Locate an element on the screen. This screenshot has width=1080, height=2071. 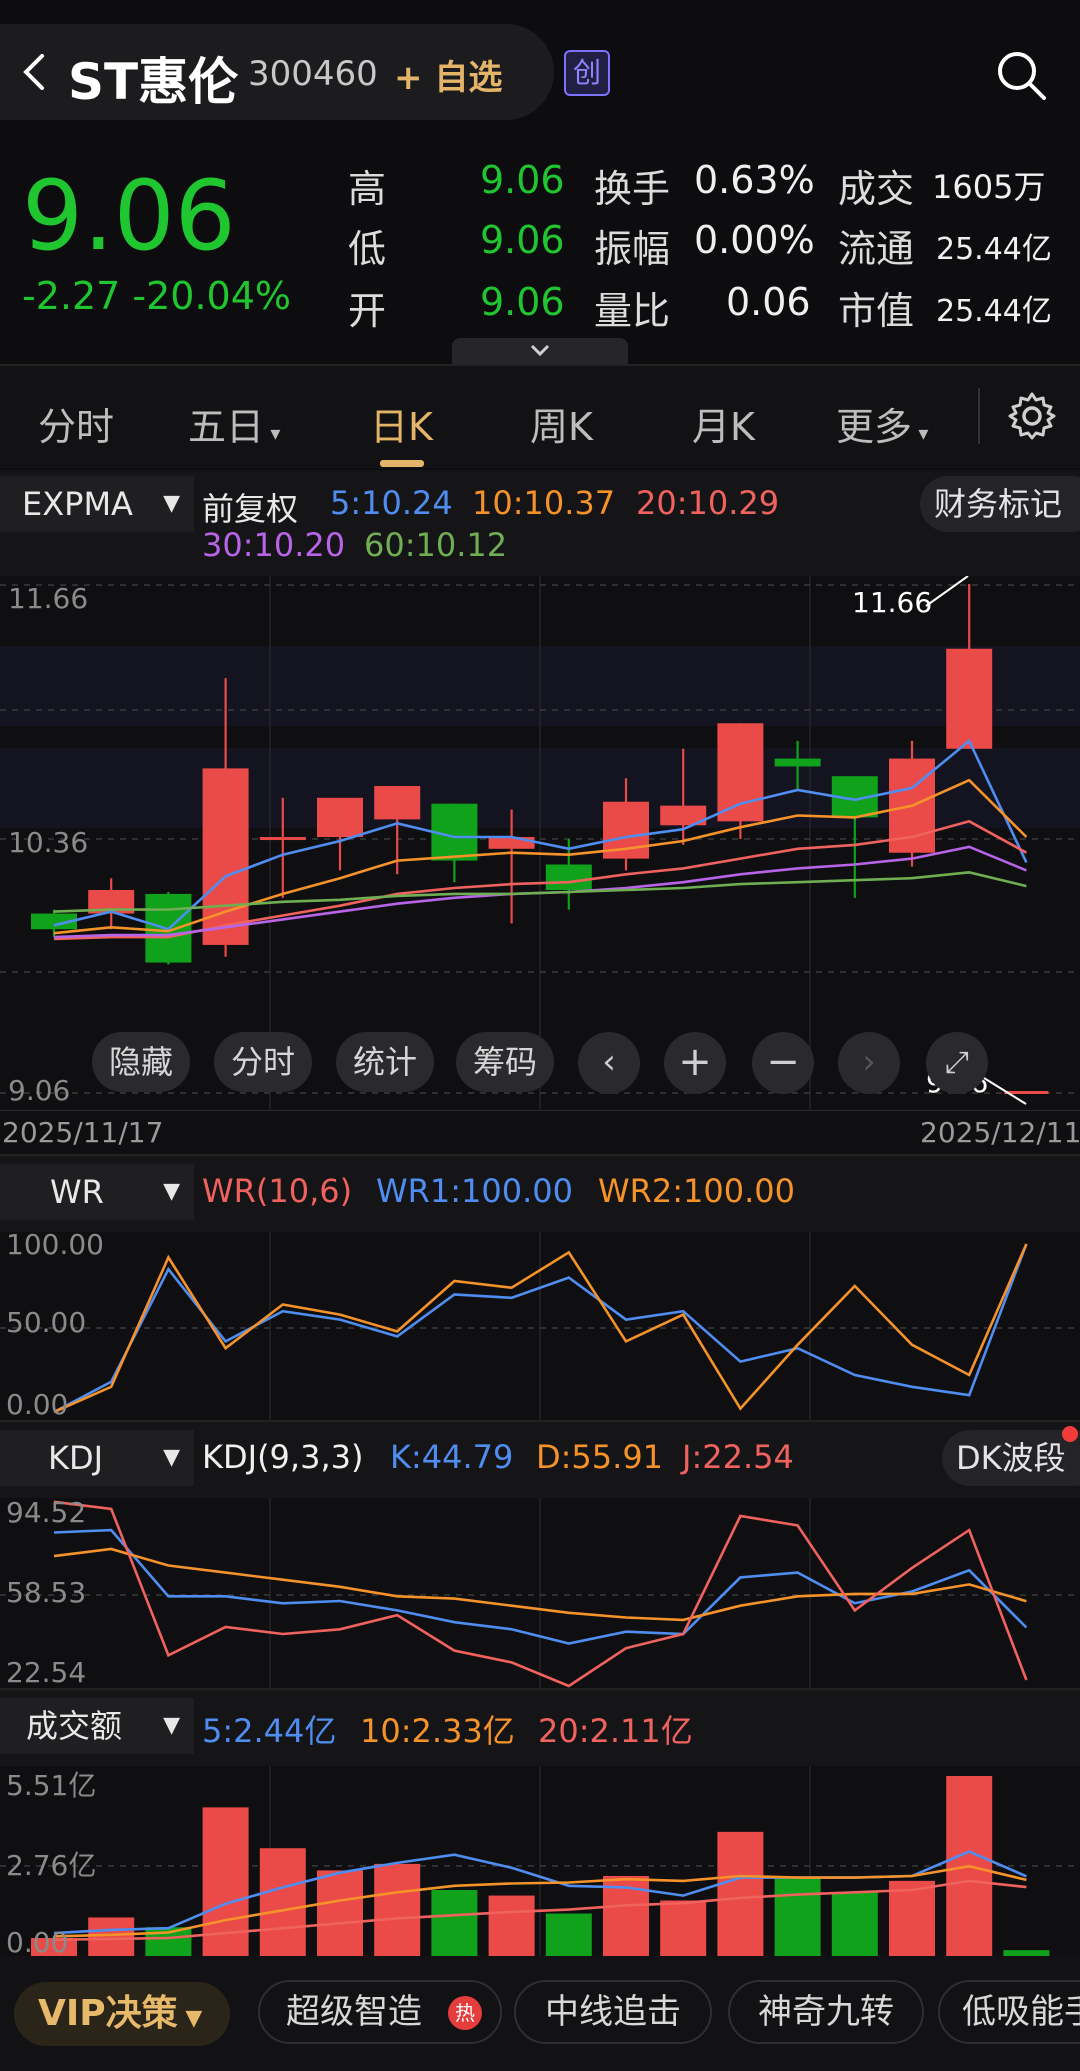
add-watchlist-button: + 自选 is located at coordinates (448, 74).